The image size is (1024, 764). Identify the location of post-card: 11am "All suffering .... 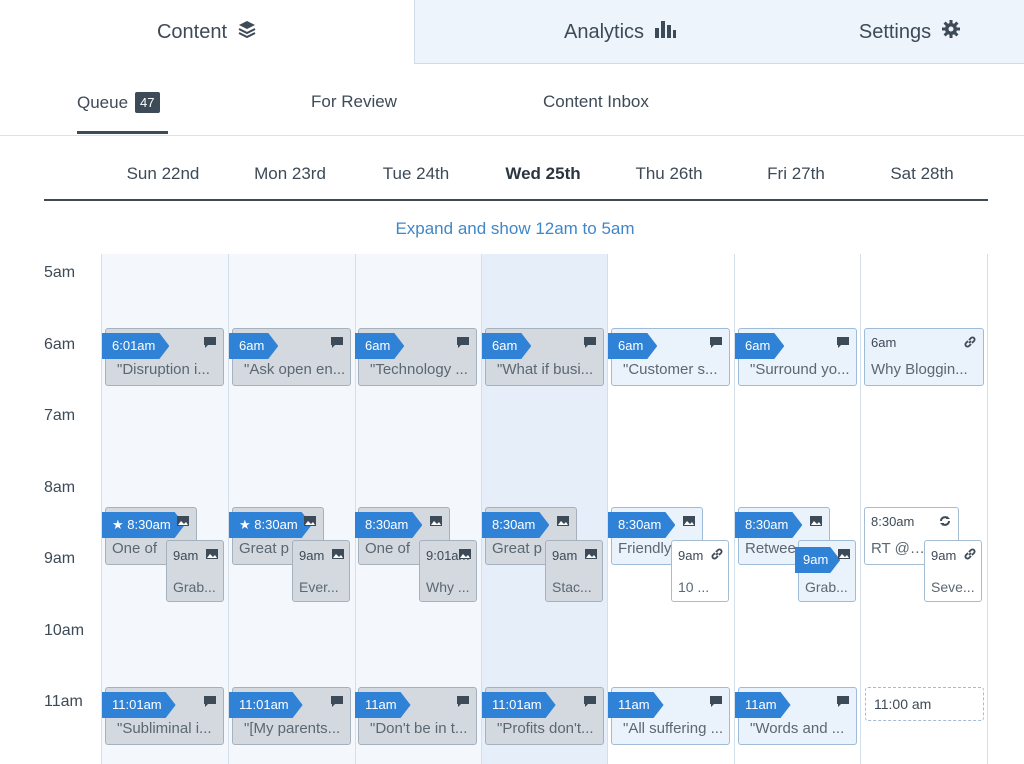
(670, 716).